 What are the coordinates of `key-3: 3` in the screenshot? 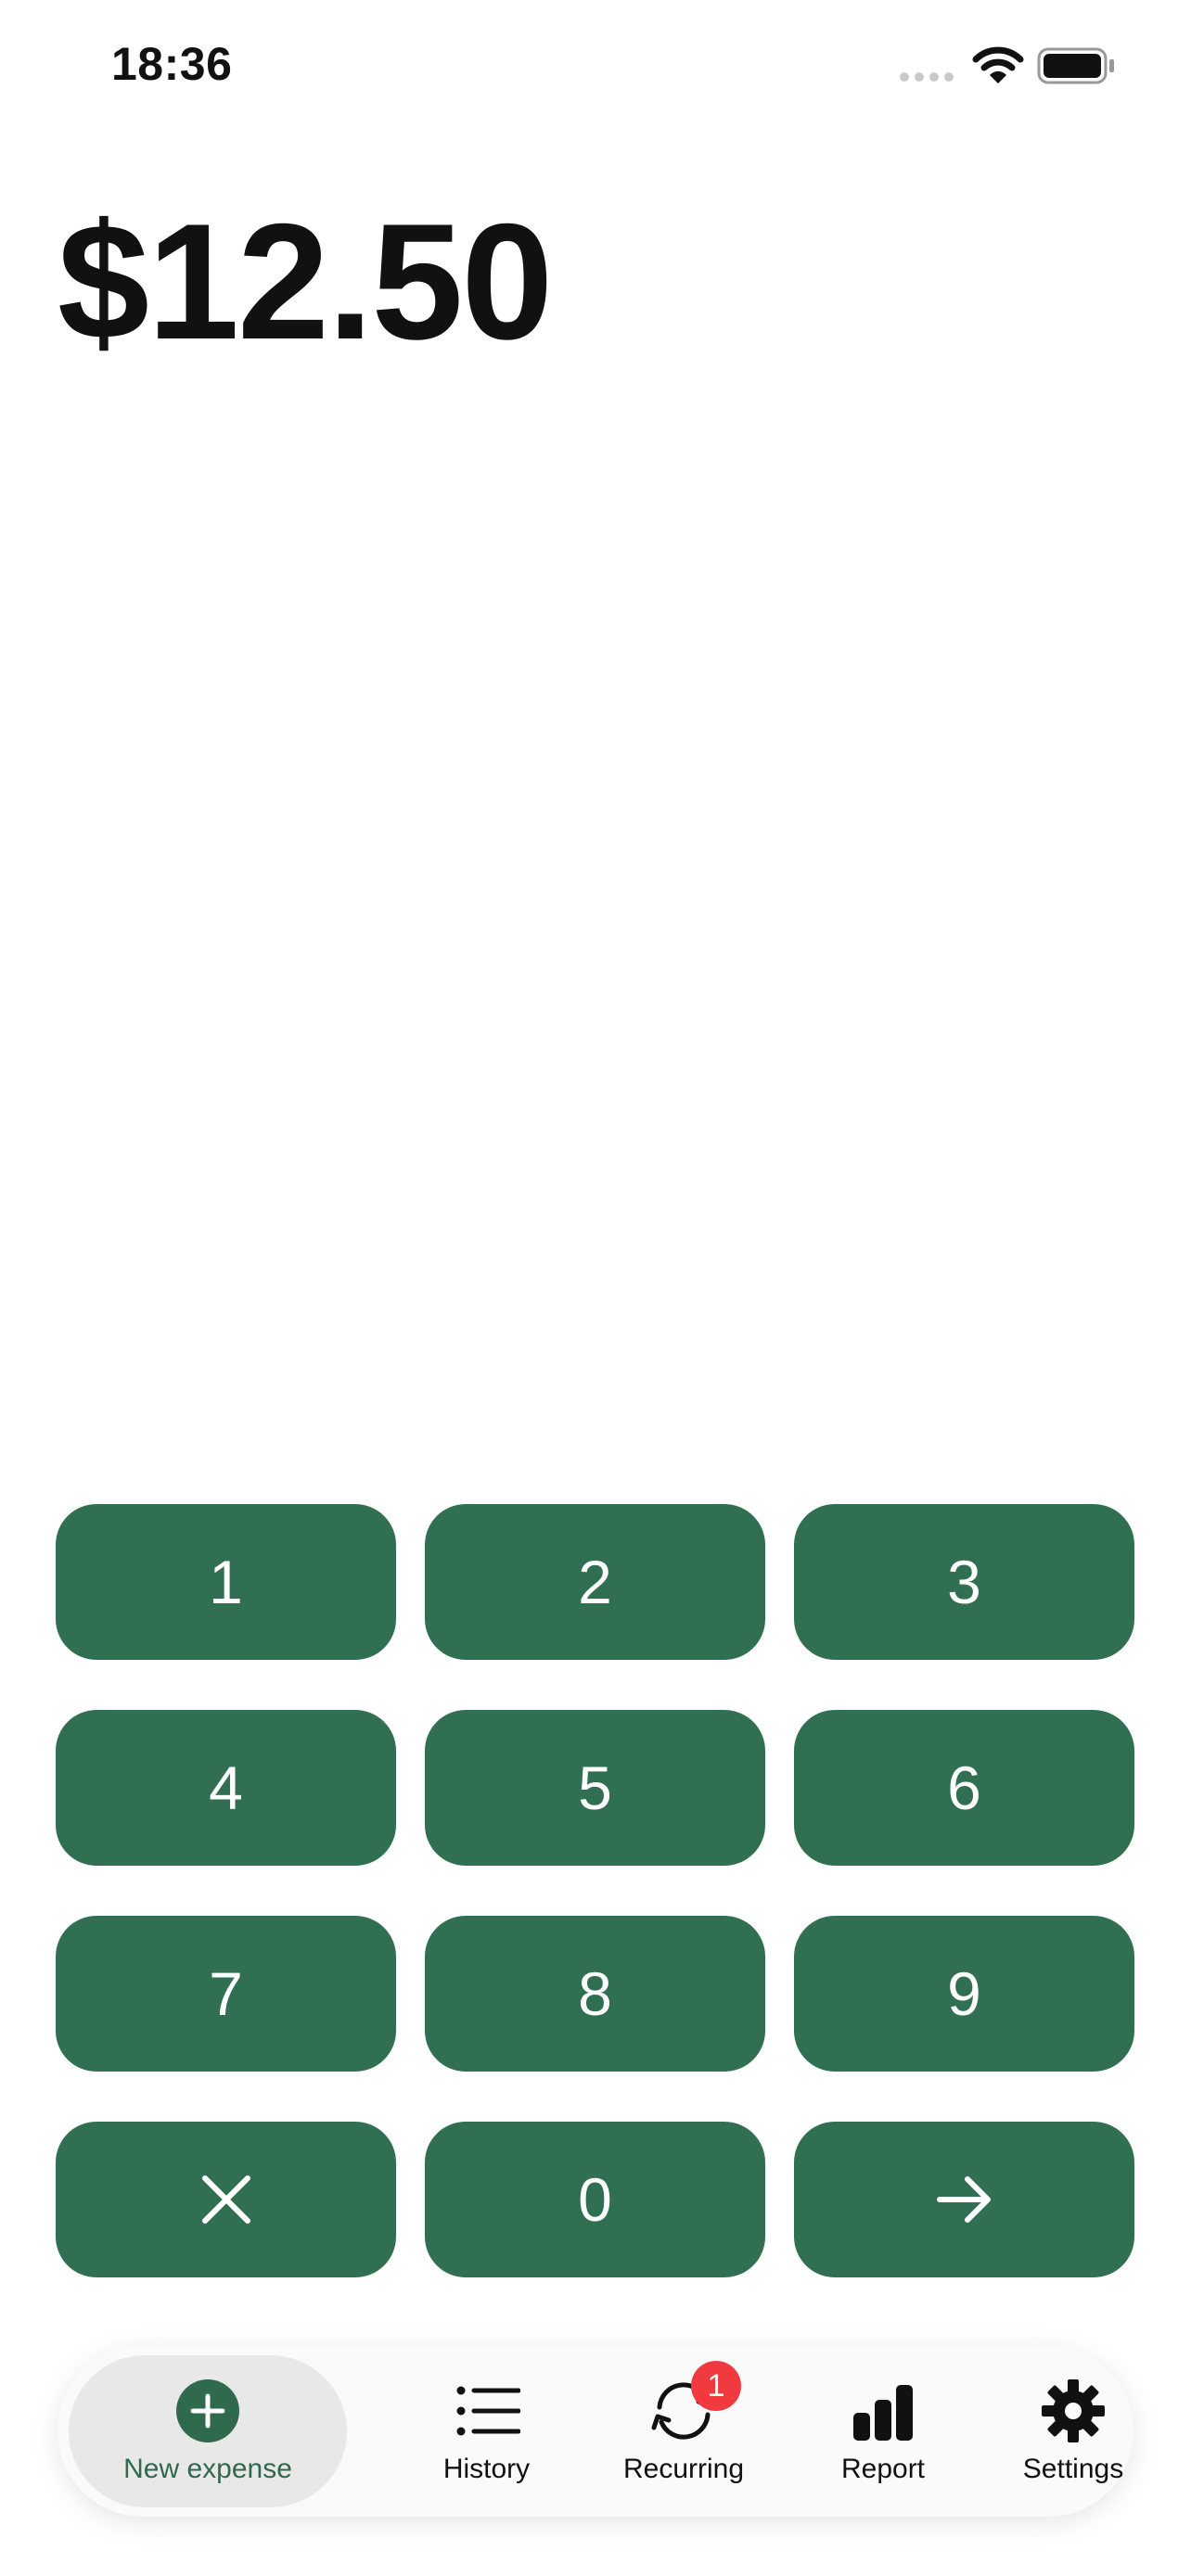 It's located at (964, 1582).